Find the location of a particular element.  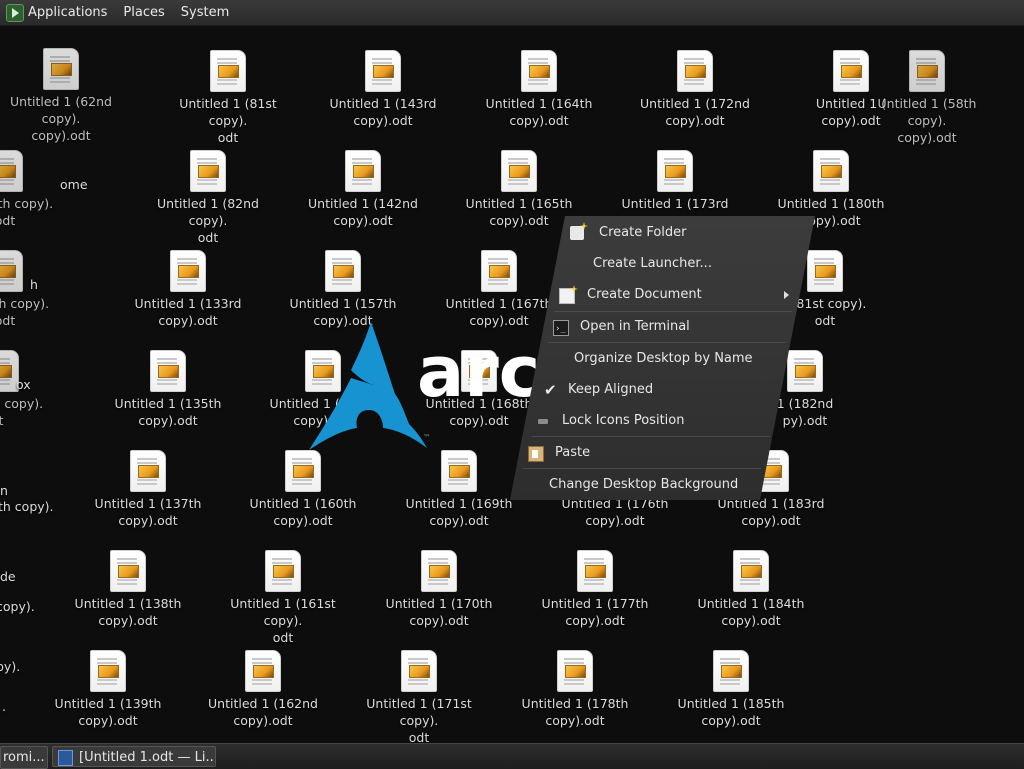

desktop-file-icon: Untitled 1 (169th copy).odt is located at coordinates (459, 489).